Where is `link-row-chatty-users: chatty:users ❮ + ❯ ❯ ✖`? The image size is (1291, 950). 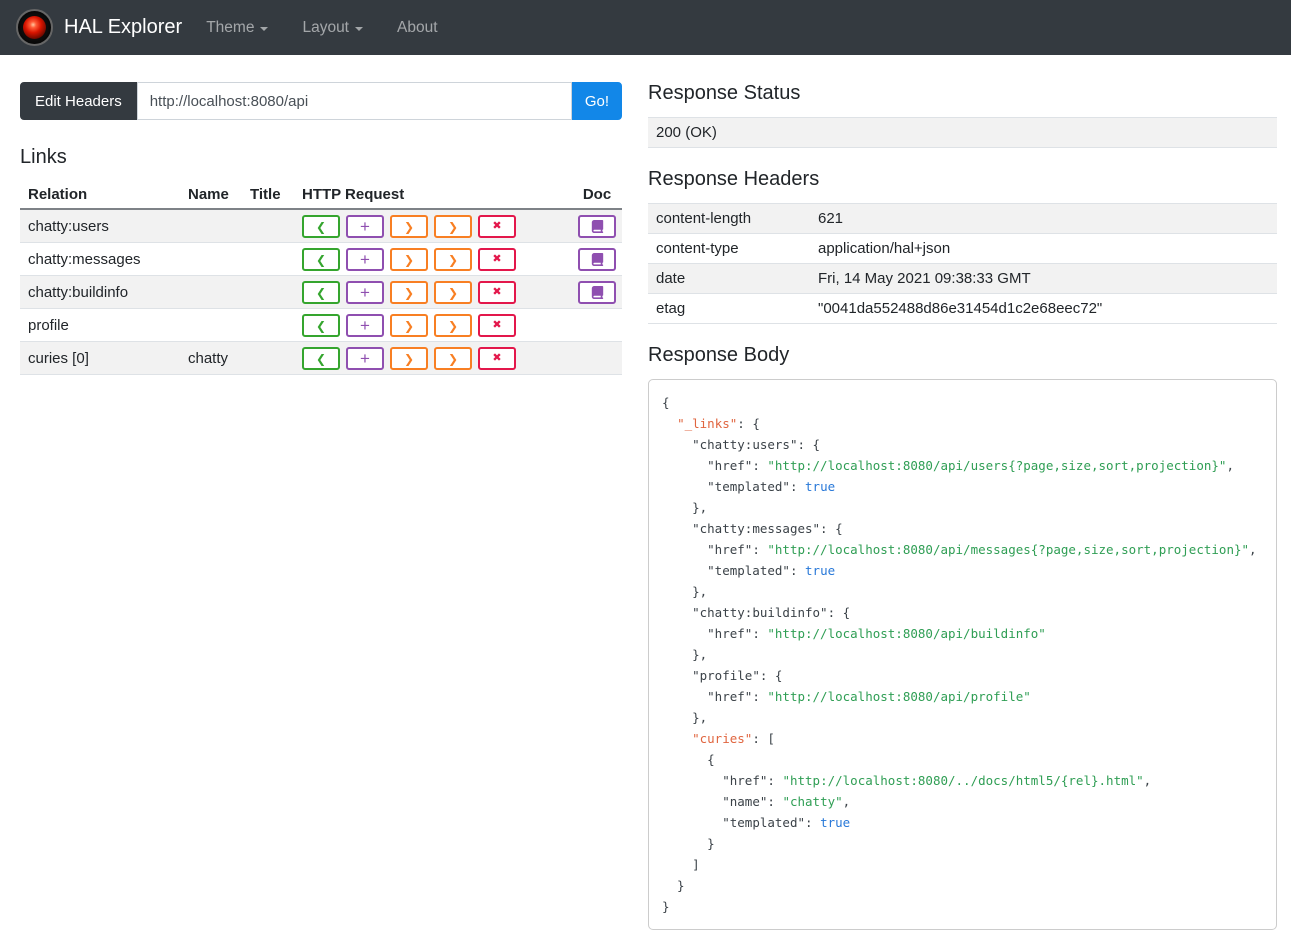
link-row-chatty-users: chatty:users ❮ + ❯ ❯ ✖ is located at coordinates (321, 225).